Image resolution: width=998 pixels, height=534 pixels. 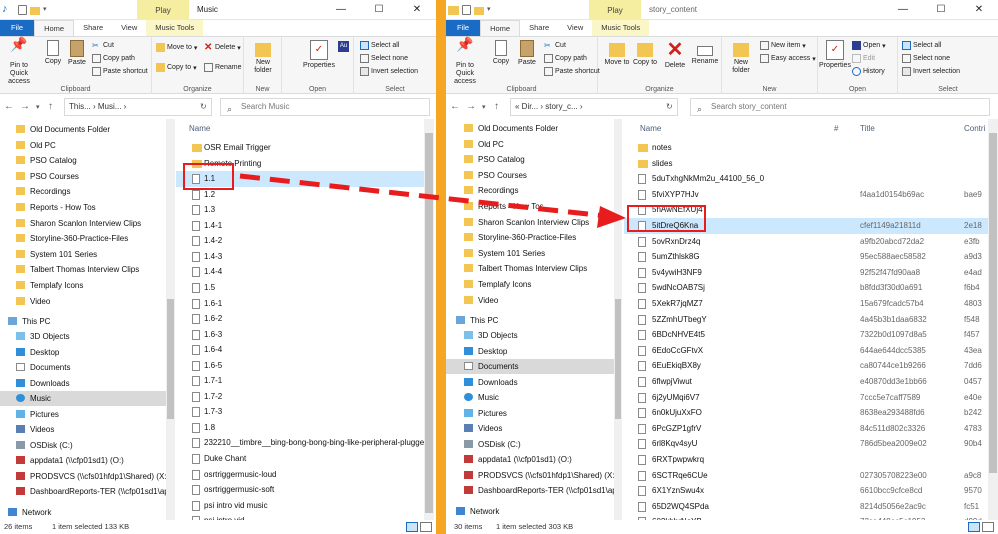 I want to click on annotation-arrow-line, so click(x=423, y=196).